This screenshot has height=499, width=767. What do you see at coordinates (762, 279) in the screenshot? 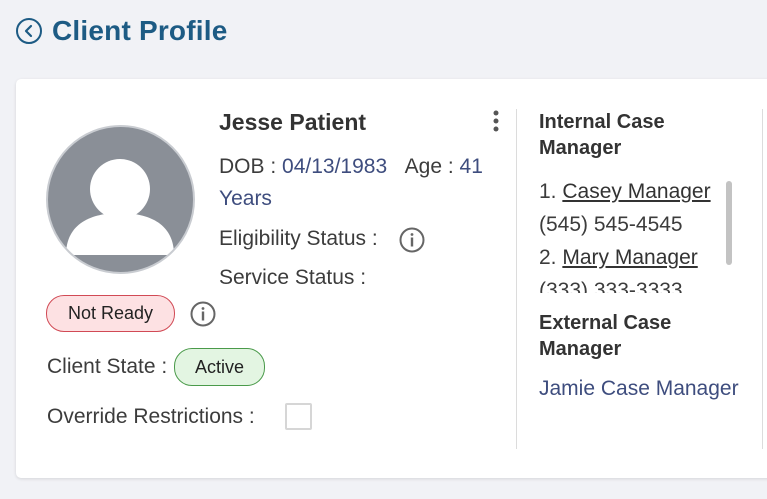
I see `card-edge-divider` at bounding box center [762, 279].